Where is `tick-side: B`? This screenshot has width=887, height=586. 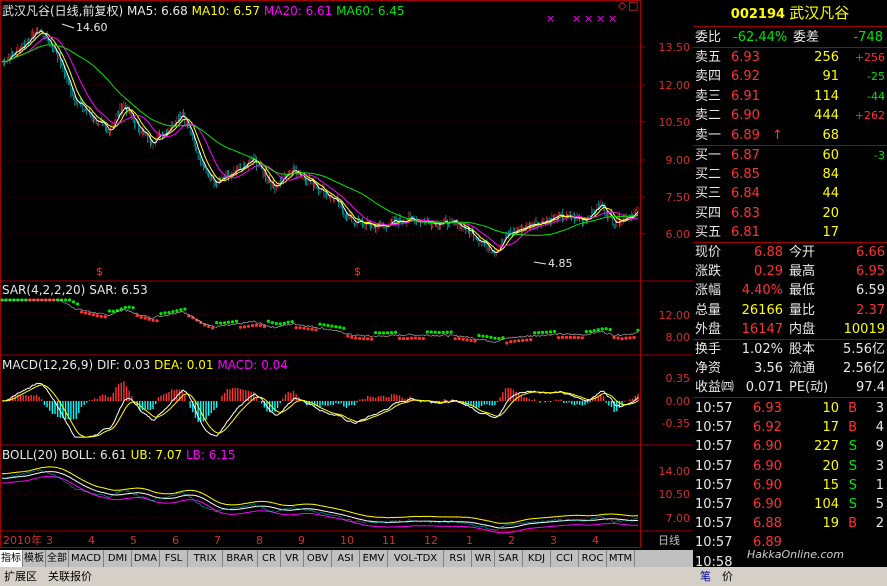
tick-side: B is located at coordinates (852, 524).